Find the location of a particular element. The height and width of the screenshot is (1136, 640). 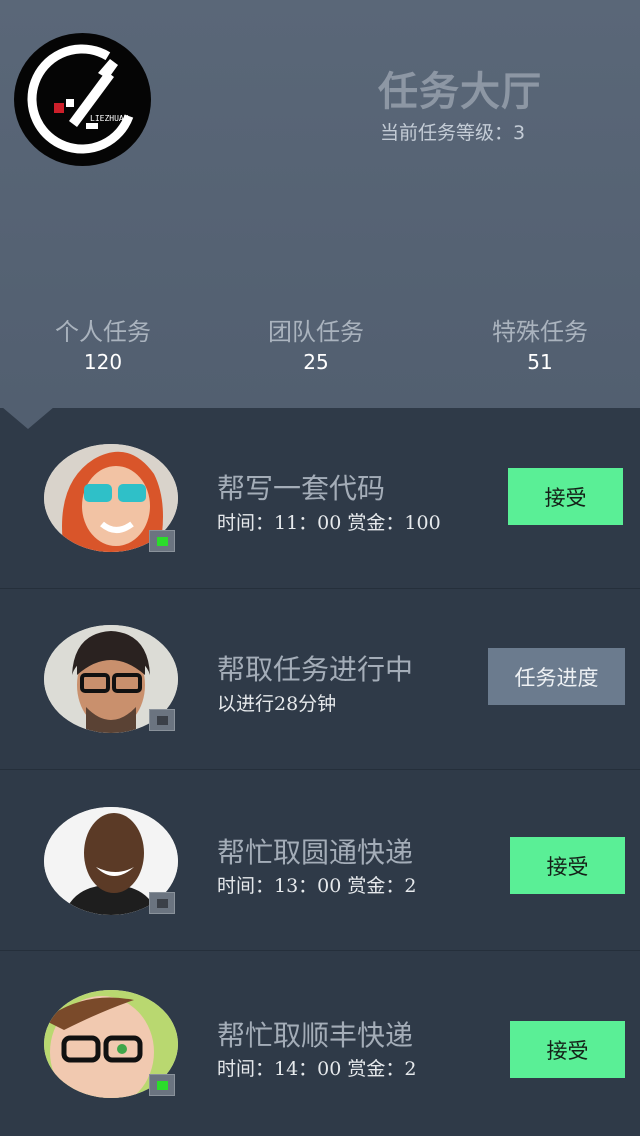

stat-personal-tasks: 个人任务 120 is located at coordinates (103, 346).